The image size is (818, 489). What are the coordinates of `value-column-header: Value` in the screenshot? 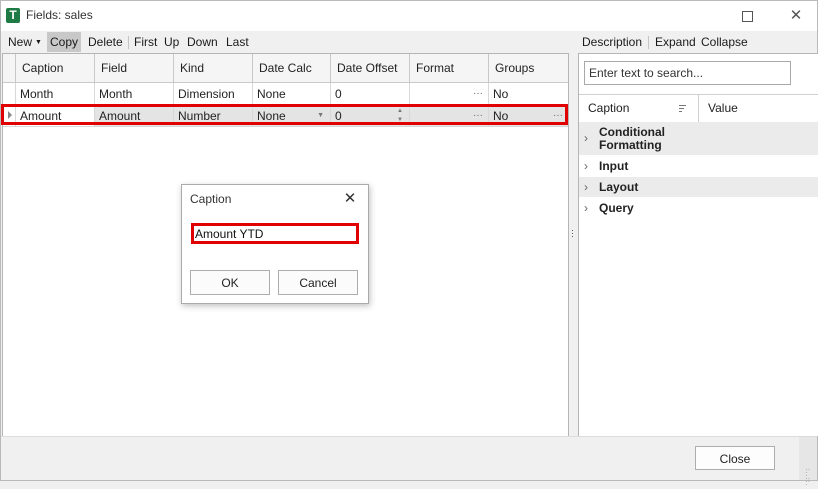 It's located at (758, 108).